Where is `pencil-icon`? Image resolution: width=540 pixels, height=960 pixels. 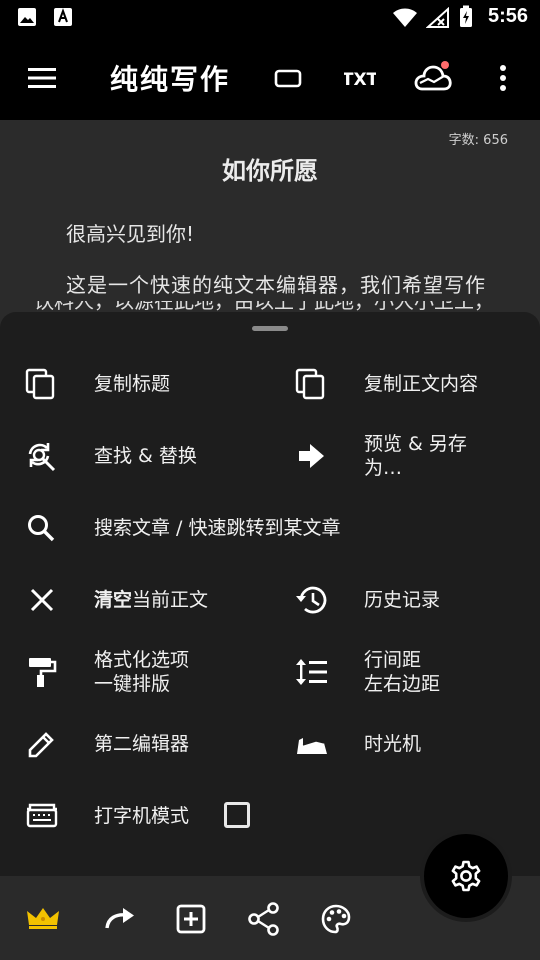 pencil-icon is located at coordinates (41, 745).